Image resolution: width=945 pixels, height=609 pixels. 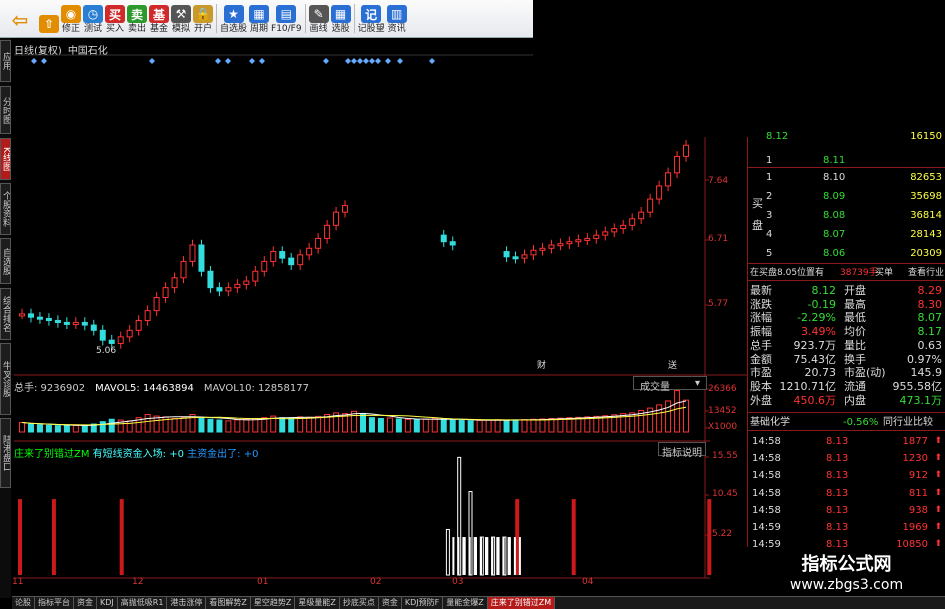 What do you see at coordinates (93, 18) in the screenshot?
I see `toolbar-button-test: ◷ 测试` at bounding box center [93, 18].